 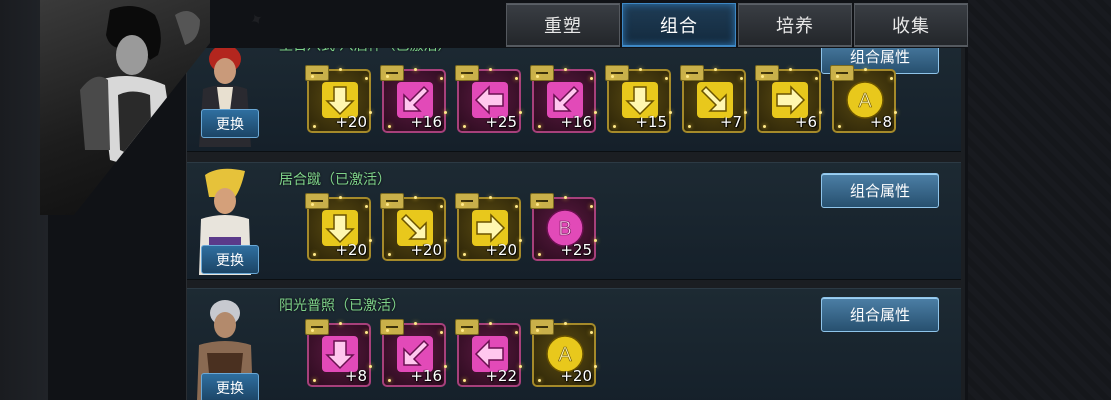 I want to click on move-value: +15, so click(x=651, y=122).